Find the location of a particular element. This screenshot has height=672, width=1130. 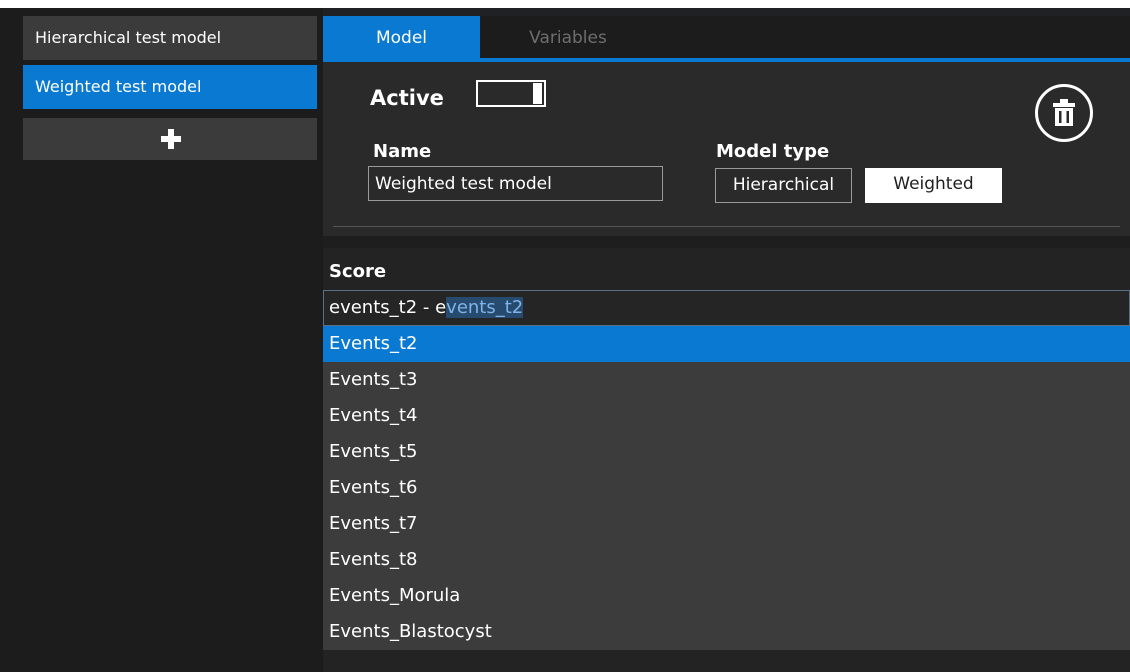

model-type-hierarchical-button: Hierarchical is located at coordinates (783, 185).